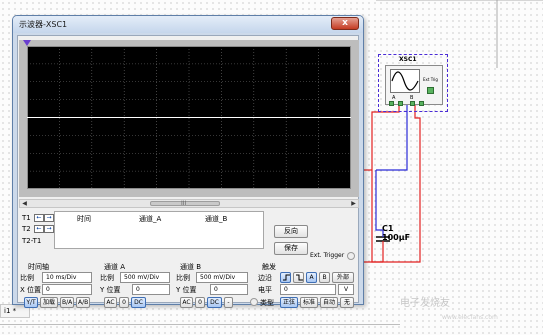 This screenshot has height=335, width=543. What do you see at coordinates (145, 277) in the screenshot?
I see `channel-a-scale-field: 500 mV/Div` at bounding box center [145, 277].